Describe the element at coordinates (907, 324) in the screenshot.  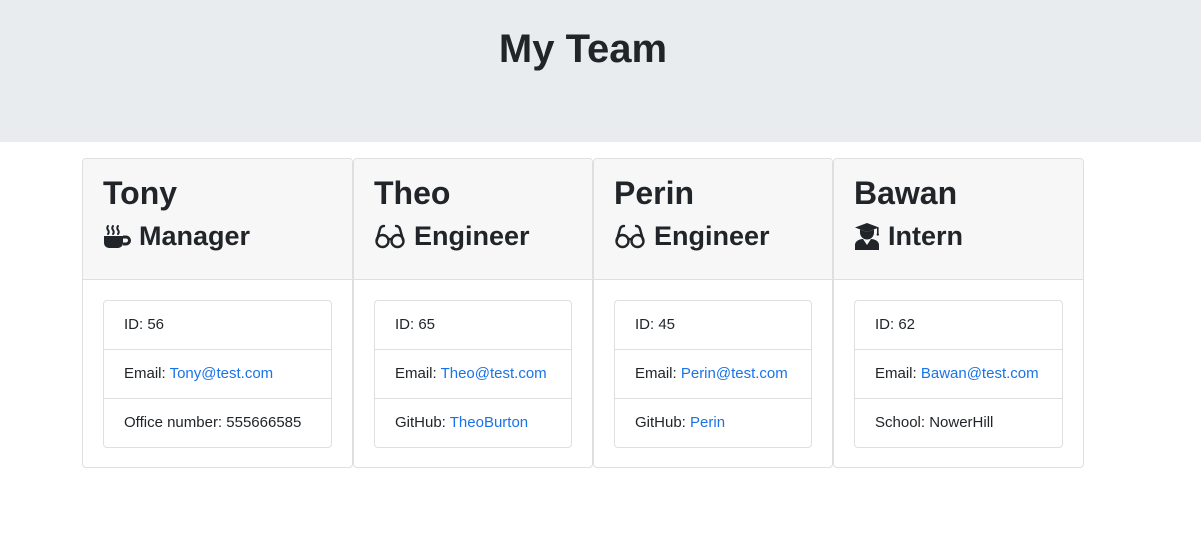
I see `id-value: 62` at that location.